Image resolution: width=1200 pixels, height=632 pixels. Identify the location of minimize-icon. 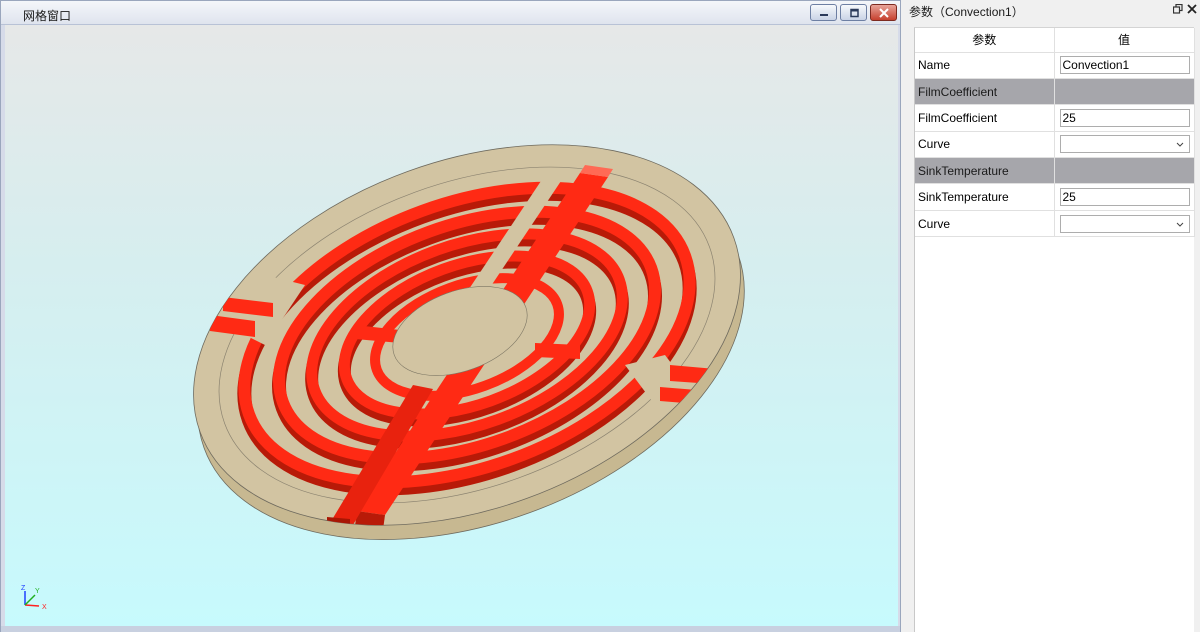
(823, 14).